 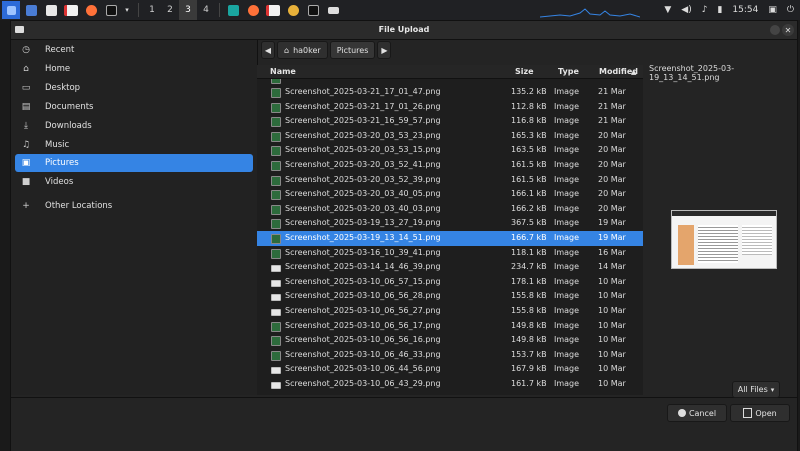 What do you see at coordinates (529, 252) in the screenshot?
I see `cell-size: 118.1 kB` at bounding box center [529, 252].